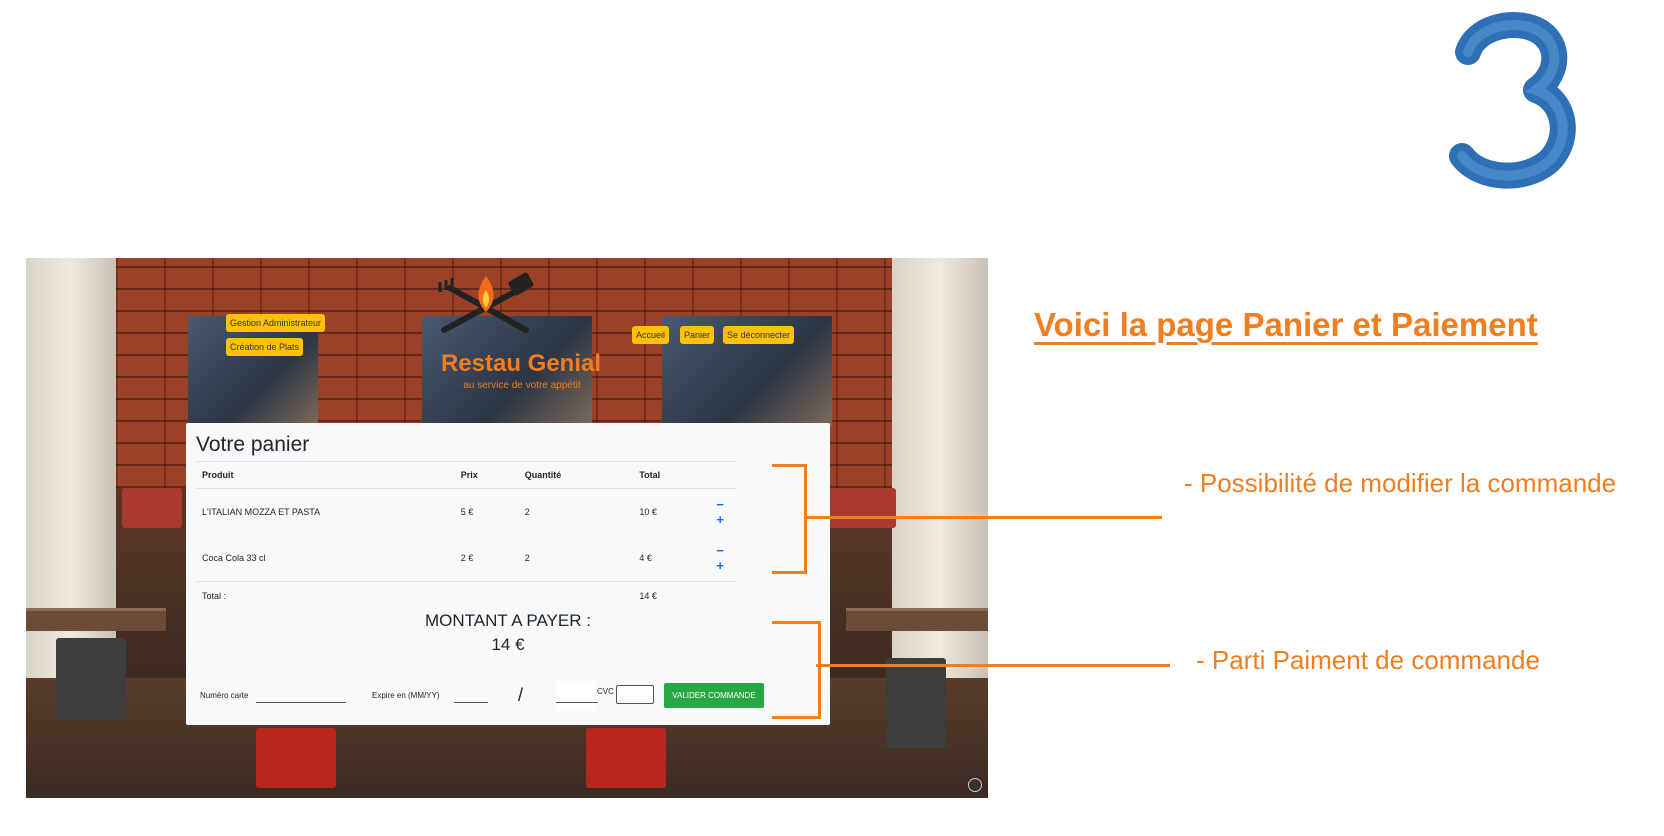 The height and width of the screenshot is (836, 1664). I want to click on annotation-modify-order: - Possibilité de modifier la commande, so click(1400, 483).